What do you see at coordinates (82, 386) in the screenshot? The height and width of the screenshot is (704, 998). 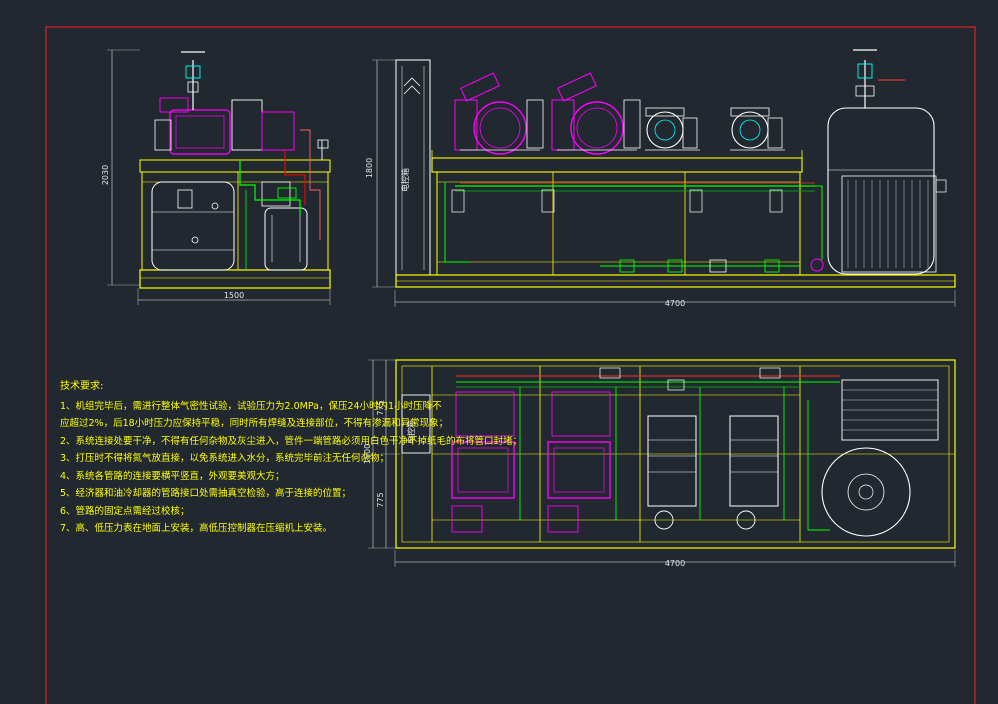 I see `notes-title: 技术要求:` at bounding box center [82, 386].